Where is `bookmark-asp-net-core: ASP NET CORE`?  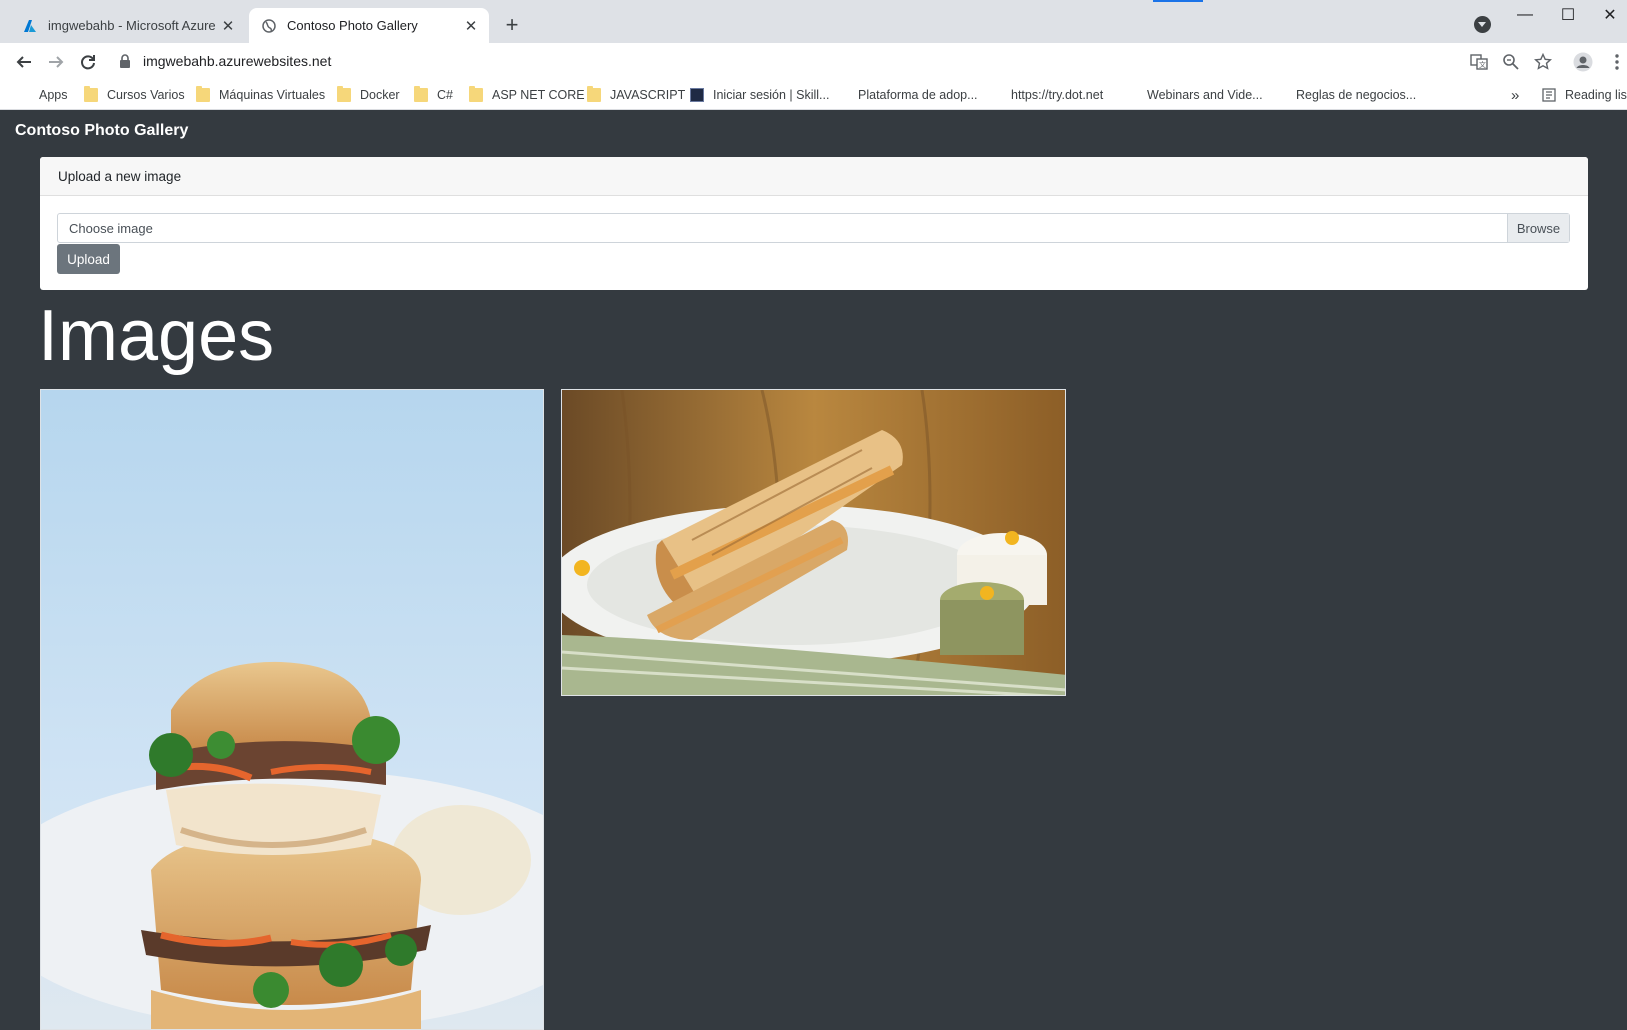 bookmark-asp-net-core: ASP NET CORE is located at coordinates (527, 95).